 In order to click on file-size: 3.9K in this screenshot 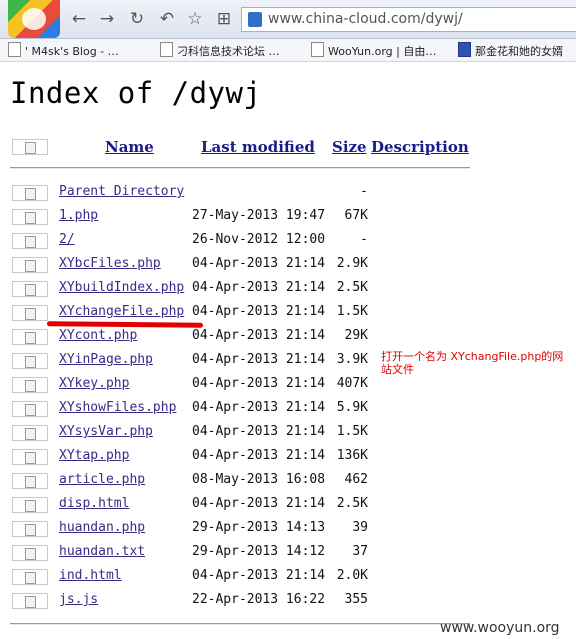, I will do `click(352, 359)`.